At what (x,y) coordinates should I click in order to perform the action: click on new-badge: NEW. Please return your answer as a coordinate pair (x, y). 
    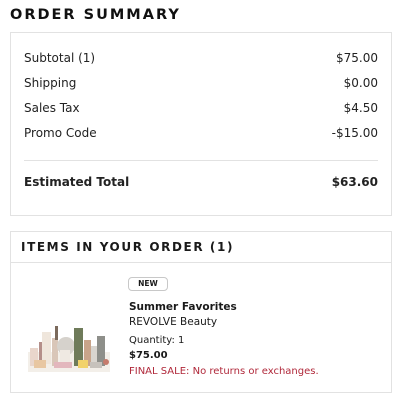
    Looking at the image, I should click on (148, 284).